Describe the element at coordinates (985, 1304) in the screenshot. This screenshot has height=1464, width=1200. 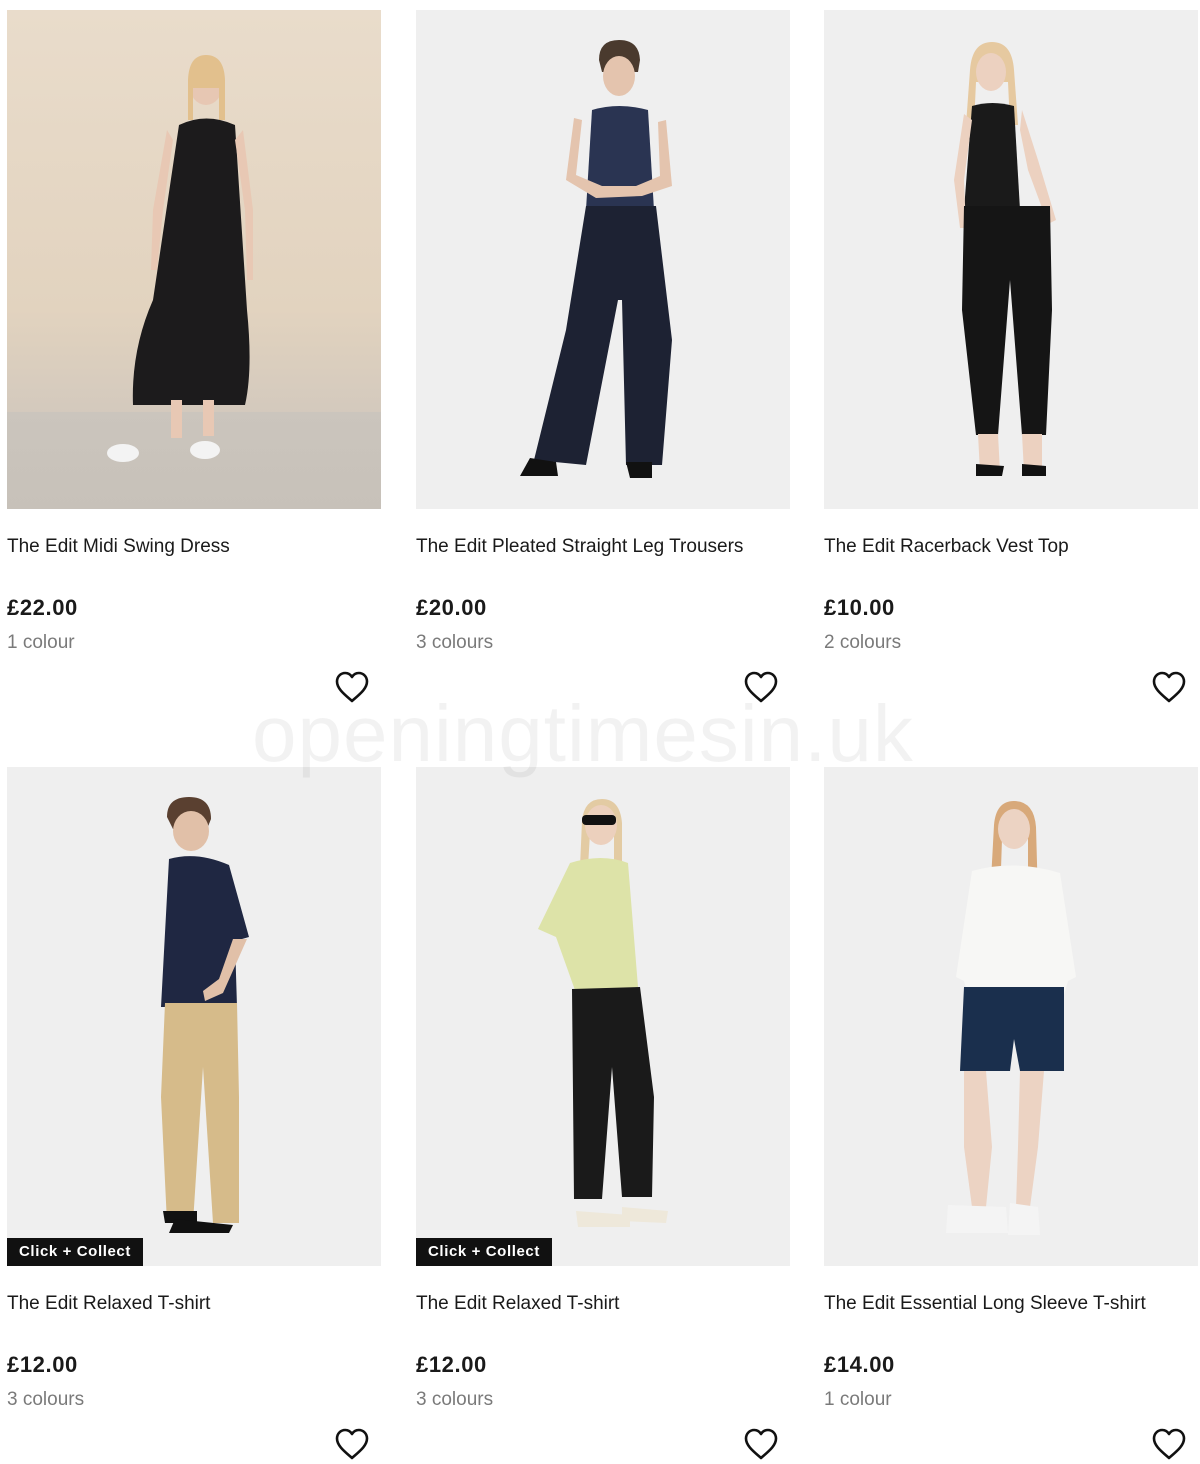
I see `product-title: The Edit Essential Long Sleeve T-shirt` at that location.